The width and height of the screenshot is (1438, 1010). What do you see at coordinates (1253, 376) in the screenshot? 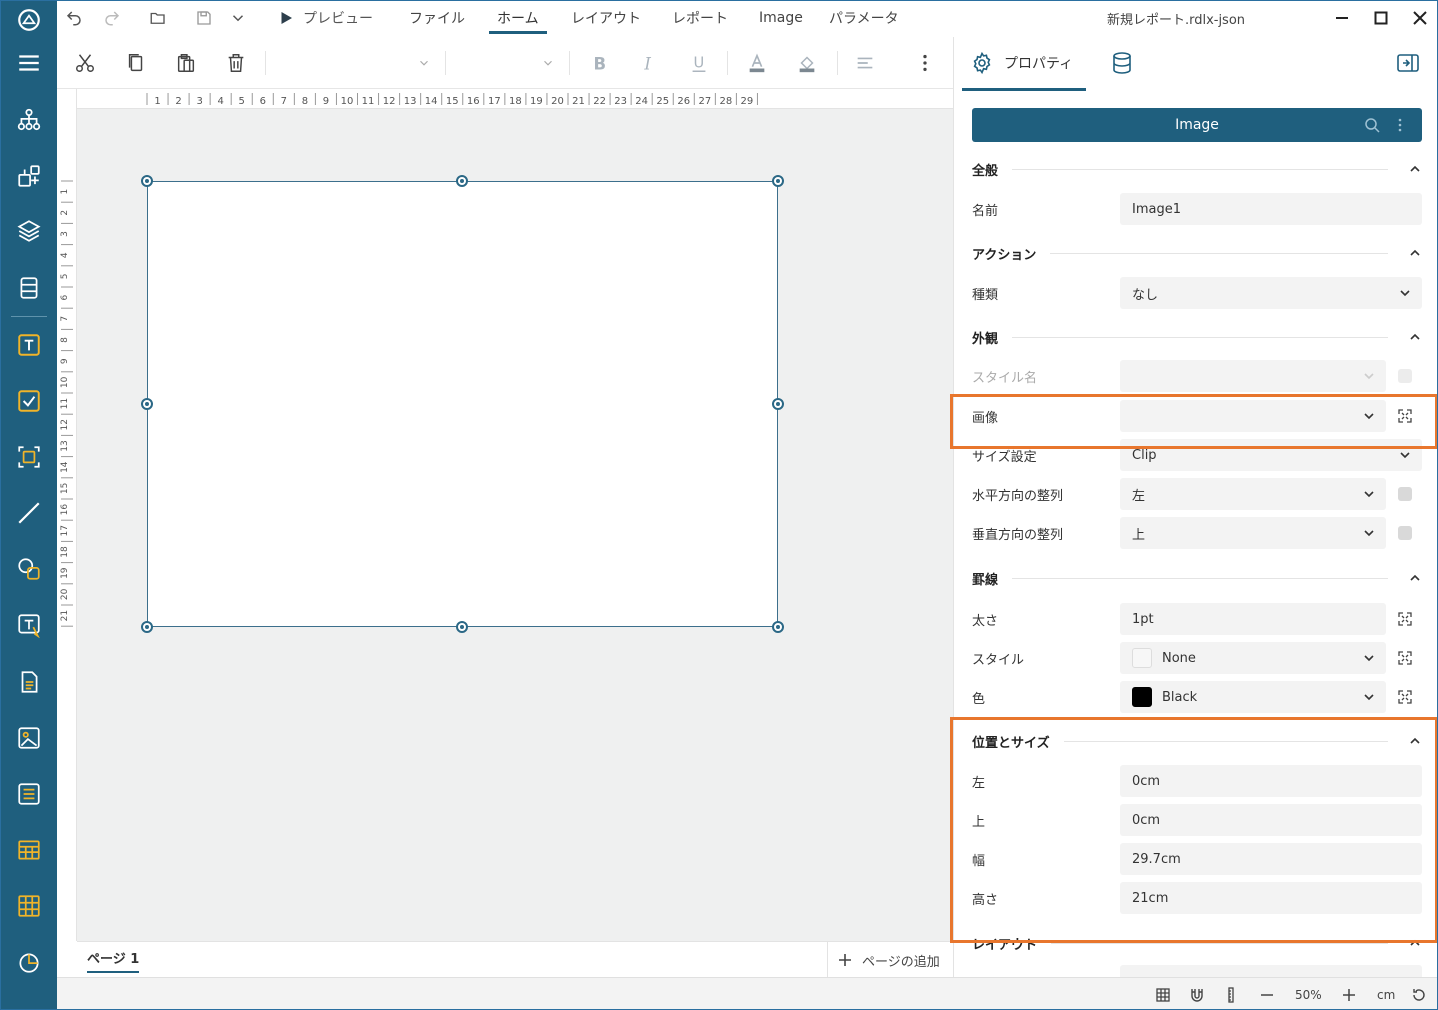
I see `style-name-dropdown` at bounding box center [1253, 376].